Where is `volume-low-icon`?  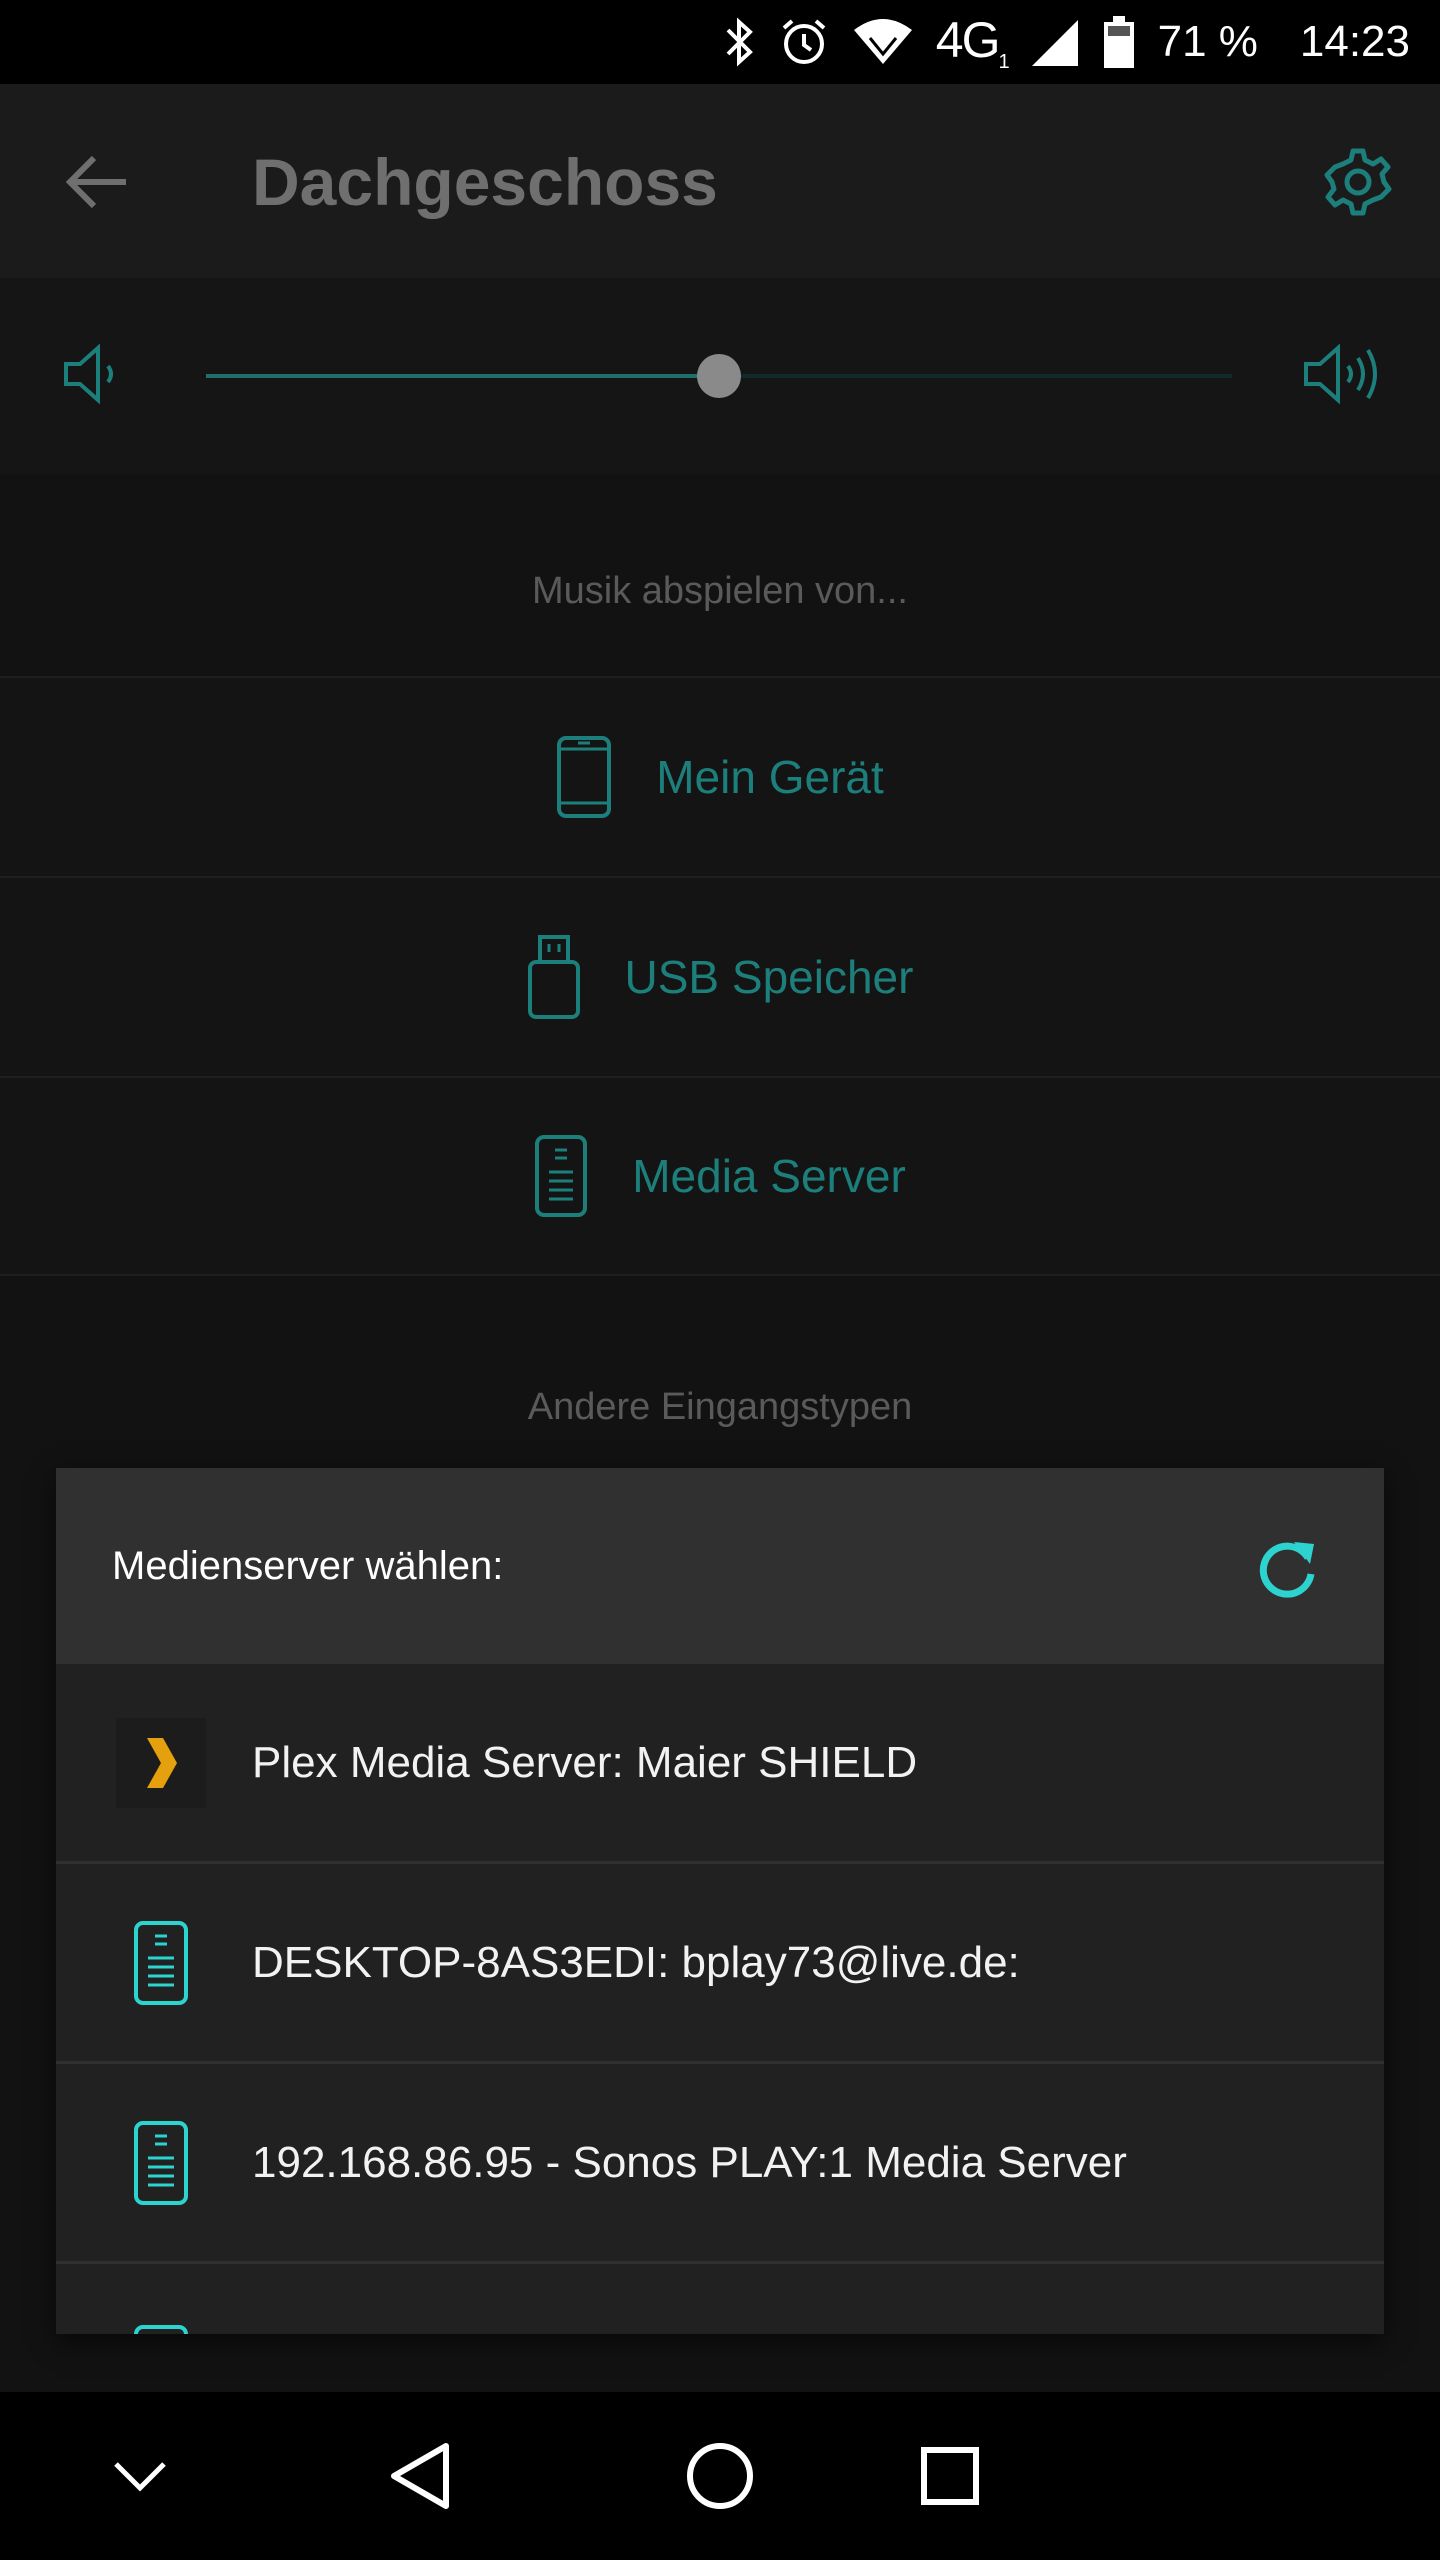 volume-low-icon is located at coordinates (94, 374).